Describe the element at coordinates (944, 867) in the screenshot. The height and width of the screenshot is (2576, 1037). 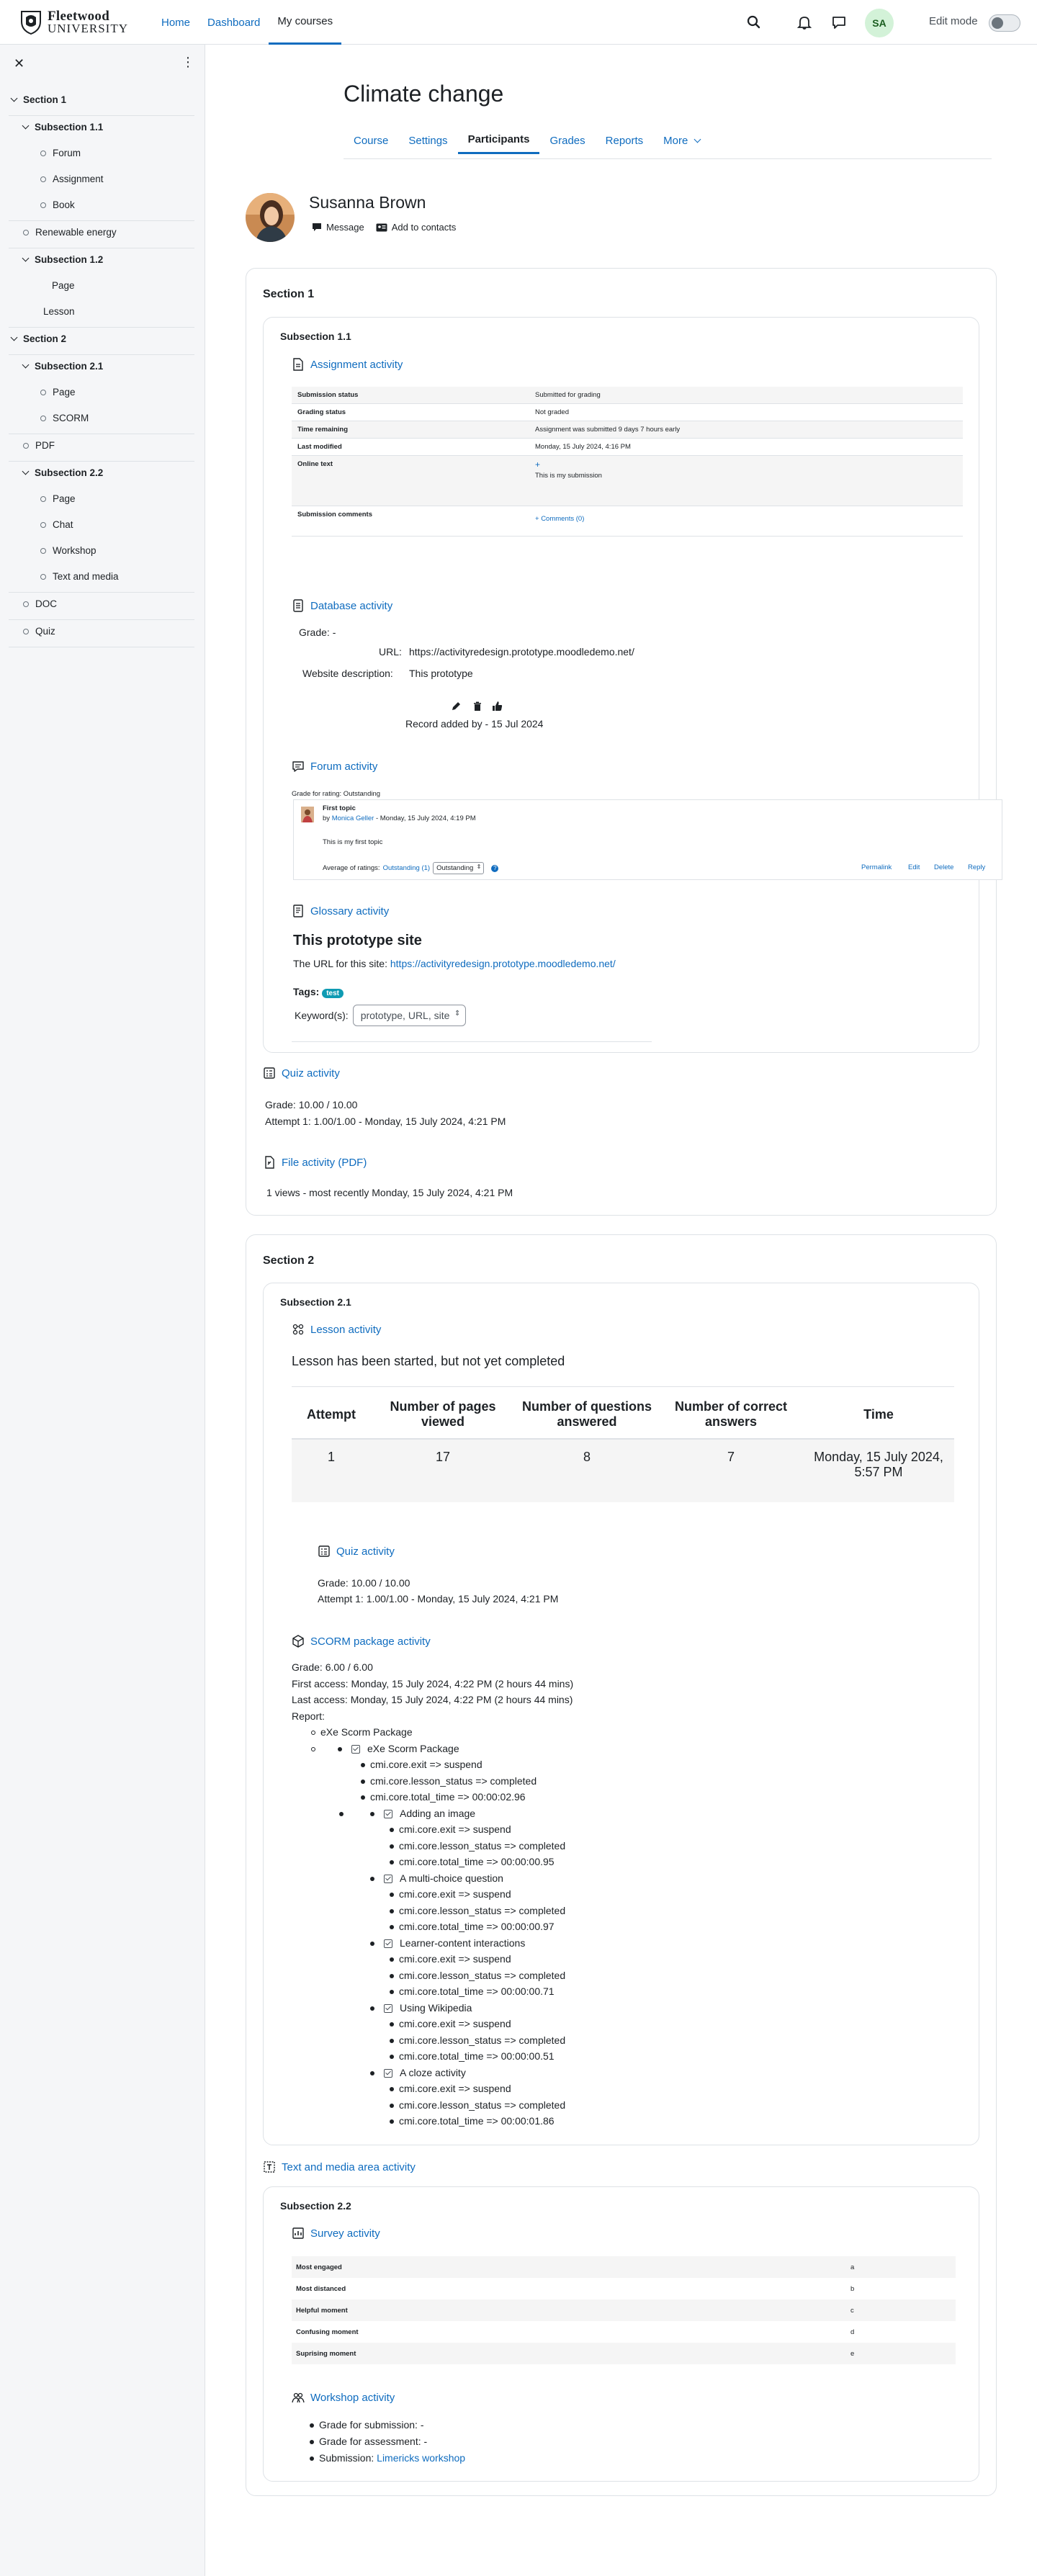
I see `delete-link: Delete` at that location.